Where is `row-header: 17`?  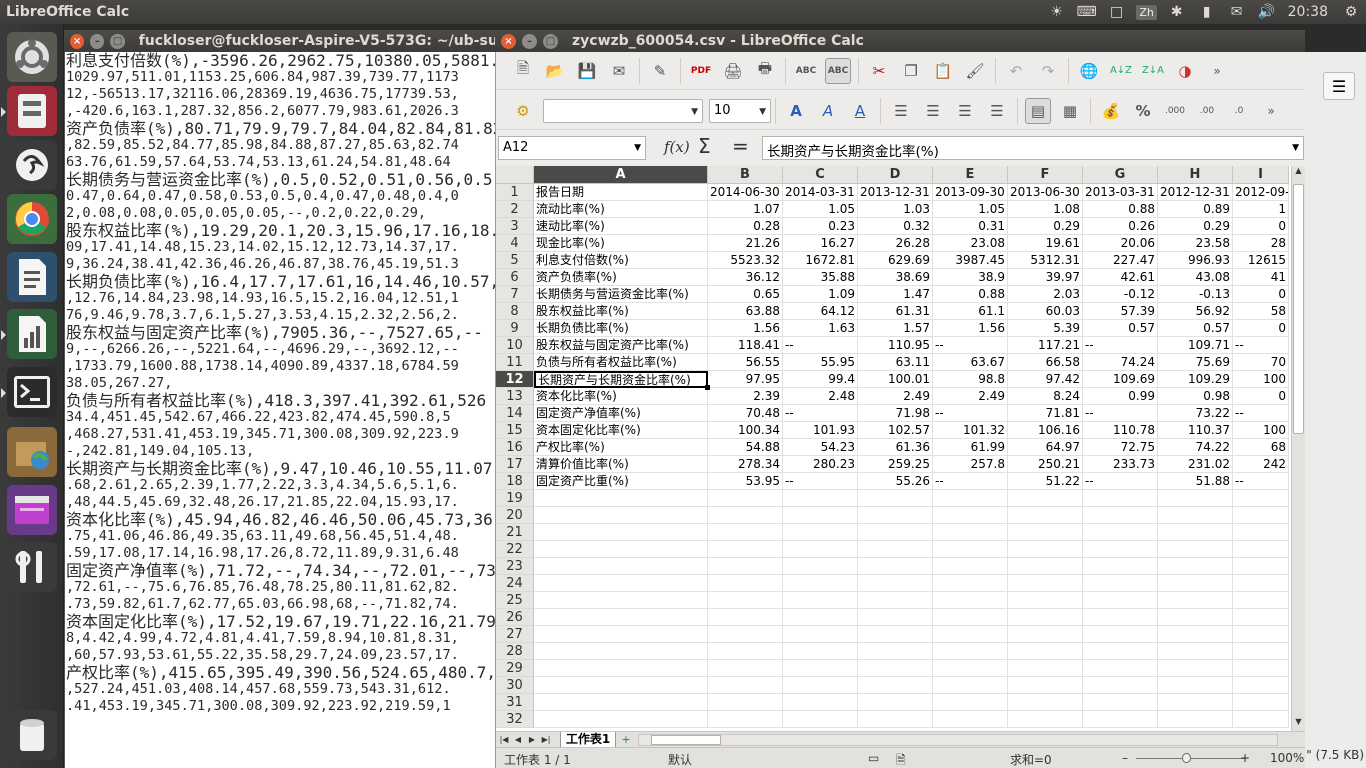
row-header: 17 is located at coordinates (515, 464).